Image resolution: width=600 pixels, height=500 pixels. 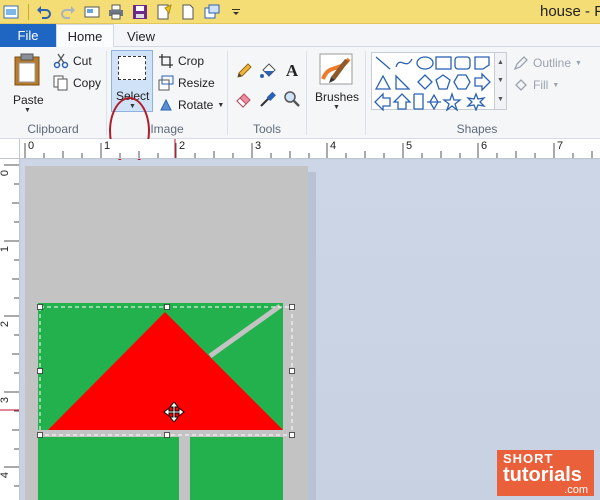 What do you see at coordinates (185, 465) in the screenshot?
I see `wall-line` at bounding box center [185, 465].